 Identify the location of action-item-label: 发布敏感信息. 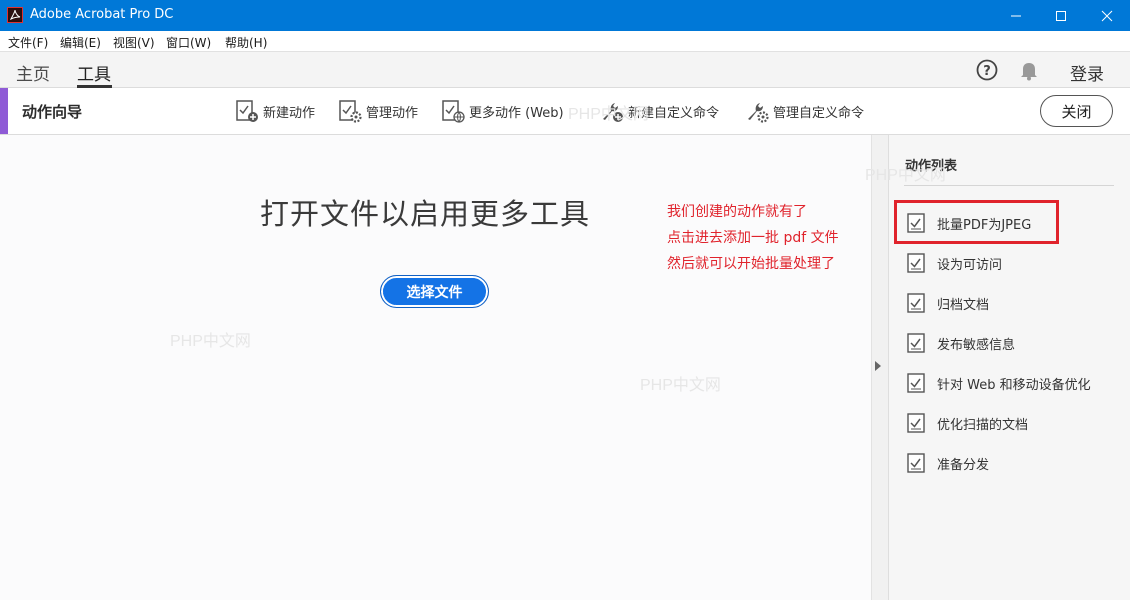
(976, 345).